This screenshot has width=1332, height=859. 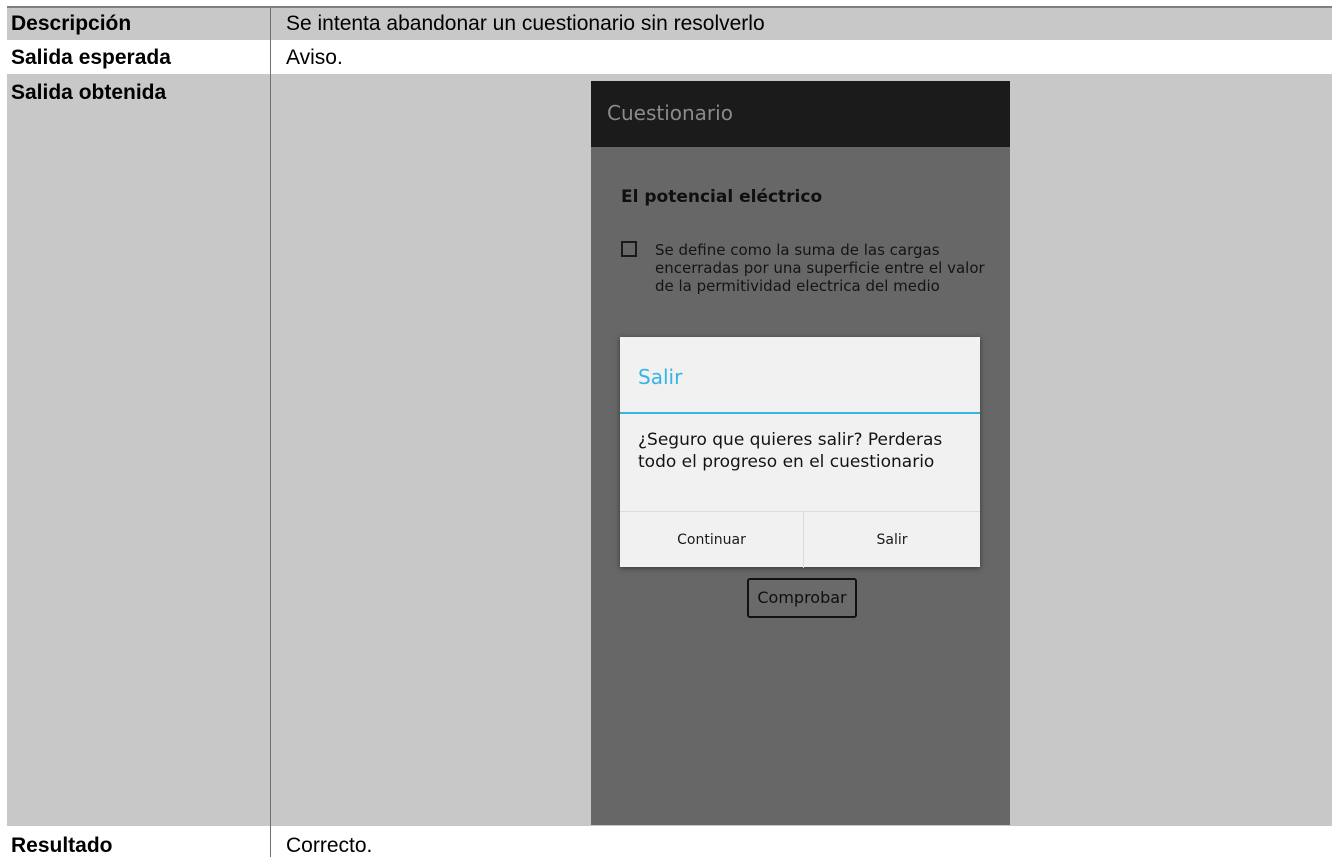 What do you see at coordinates (71, 23) in the screenshot?
I see `label-descripcion: Descripción` at bounding box center [71, 23].